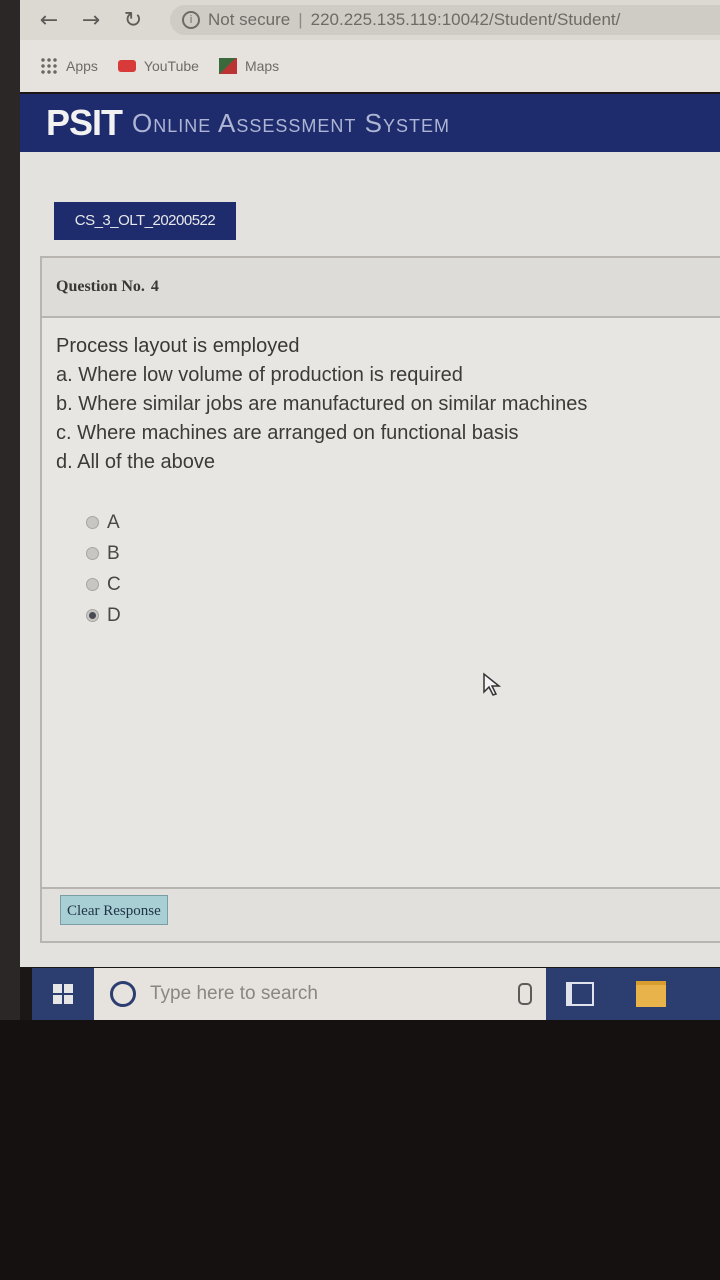 The height and width of the screenshot is (1280, 720). I want to click on monitor-bezel, so click(10, 510).